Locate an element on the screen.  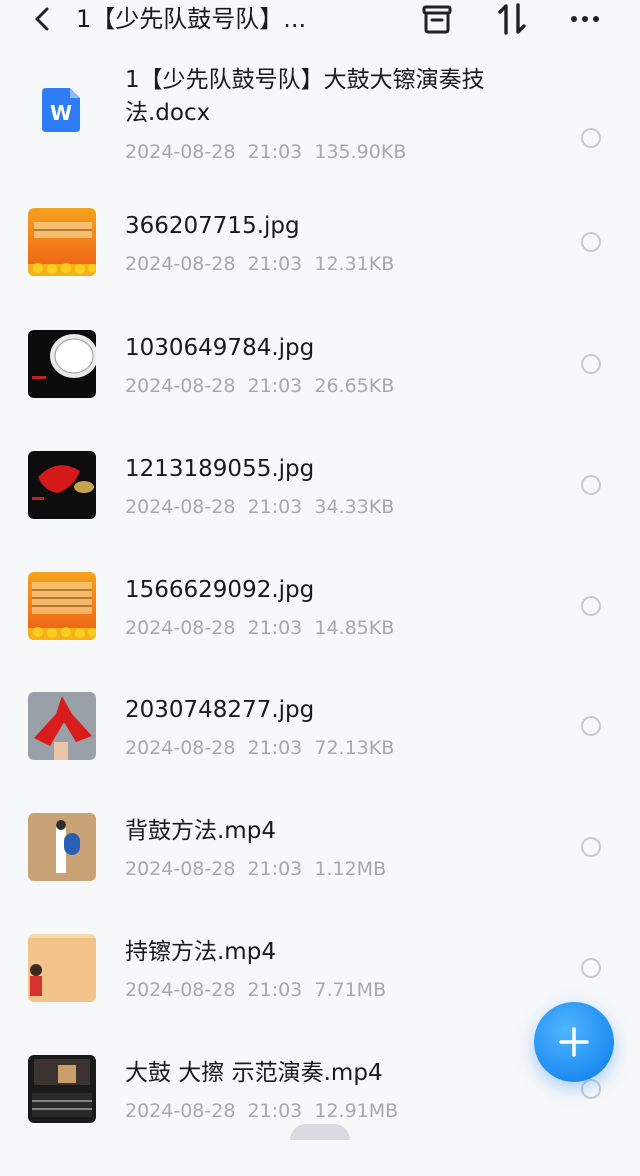
file-row: 1566629092.jpg 2024-08-28 21:03 14.85KB is located at coordinates (320, 632).